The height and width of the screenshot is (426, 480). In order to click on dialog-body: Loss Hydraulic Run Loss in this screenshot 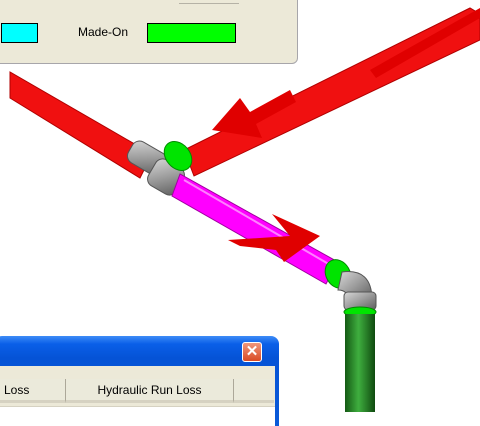, I will do `click(137, 396)`.